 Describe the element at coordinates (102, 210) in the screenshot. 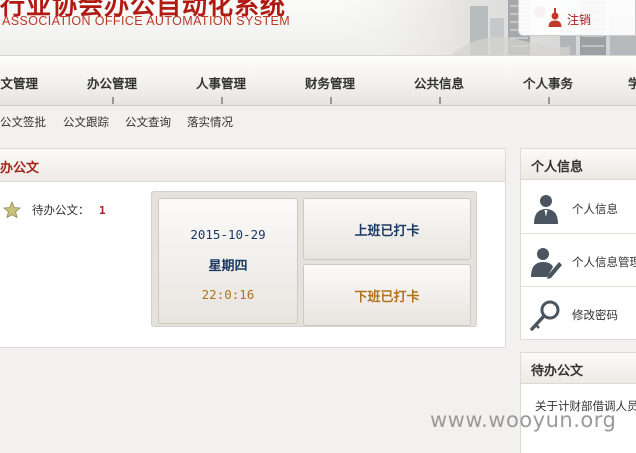

I see `pending-count-link: 1` at that location.